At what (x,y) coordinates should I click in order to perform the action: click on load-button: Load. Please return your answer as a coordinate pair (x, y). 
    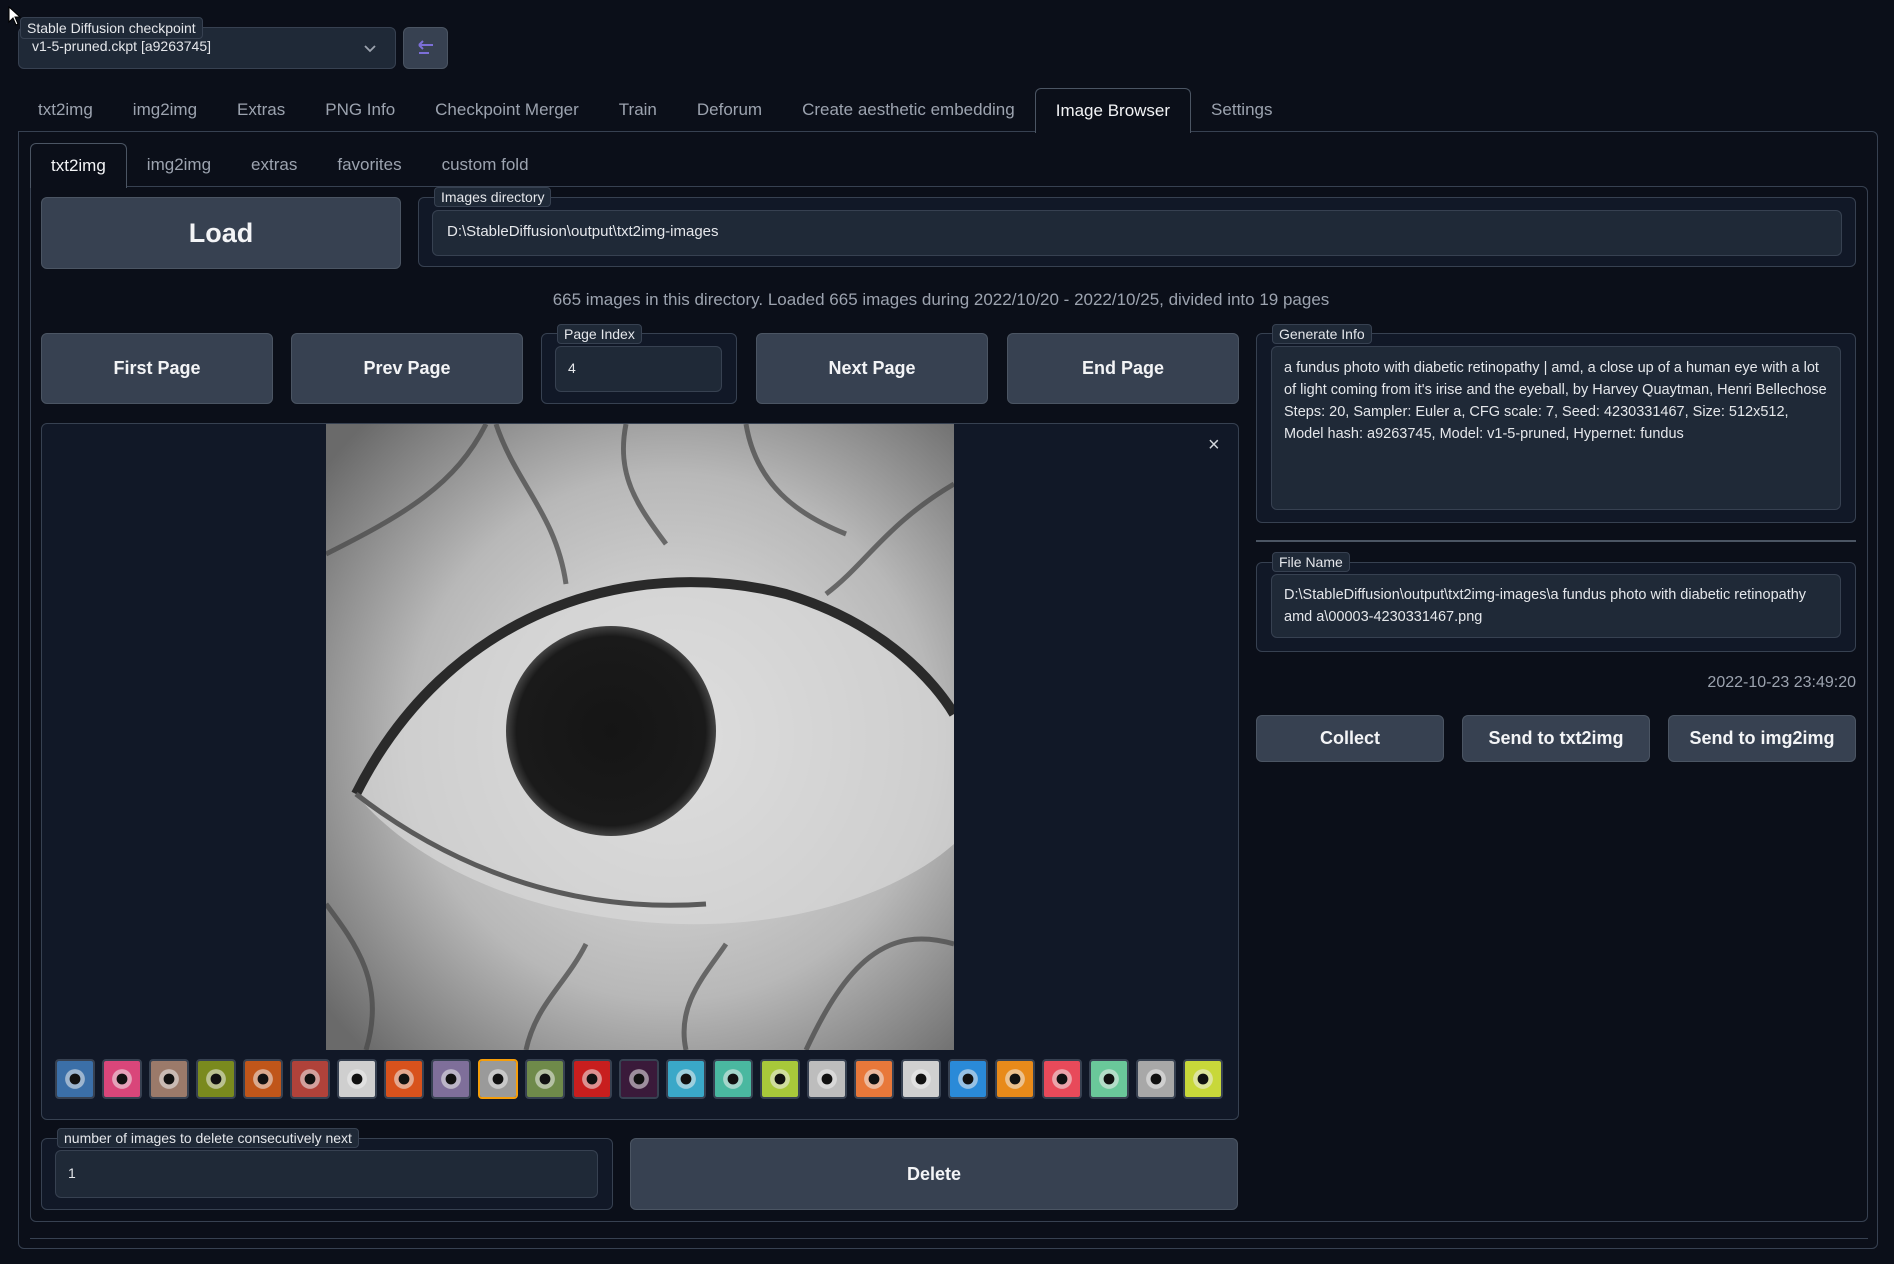
    Looking at the image, I should click on (221, 233).